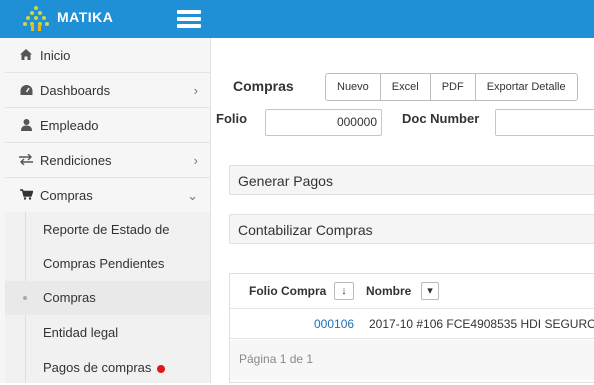 This screenshot has width=594, height=385. I want to click on chevron-down-icon: ⌄, so click(192, 195).